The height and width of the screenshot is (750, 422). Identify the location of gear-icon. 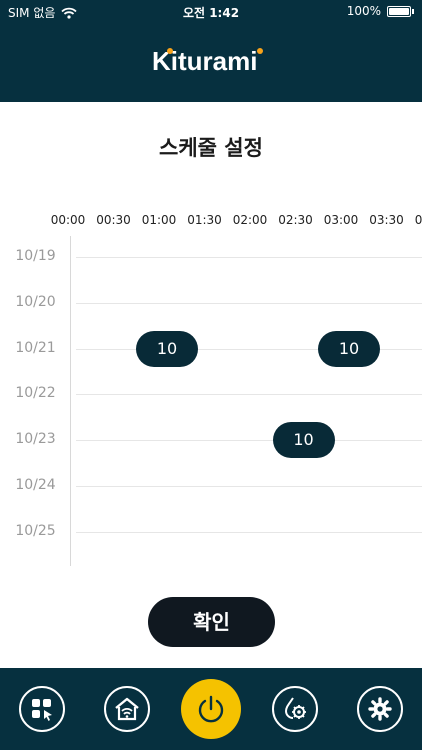
(380, 709).